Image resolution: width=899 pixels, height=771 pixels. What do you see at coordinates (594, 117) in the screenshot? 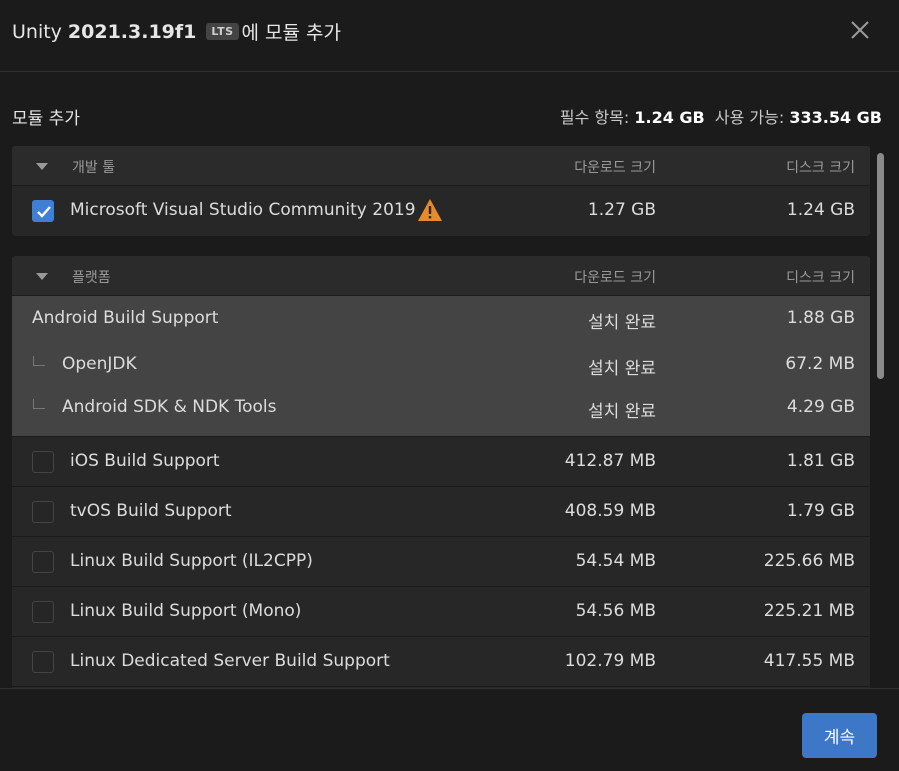
I see `required-label: 필수 항목:` at bounding box center [594, 117].